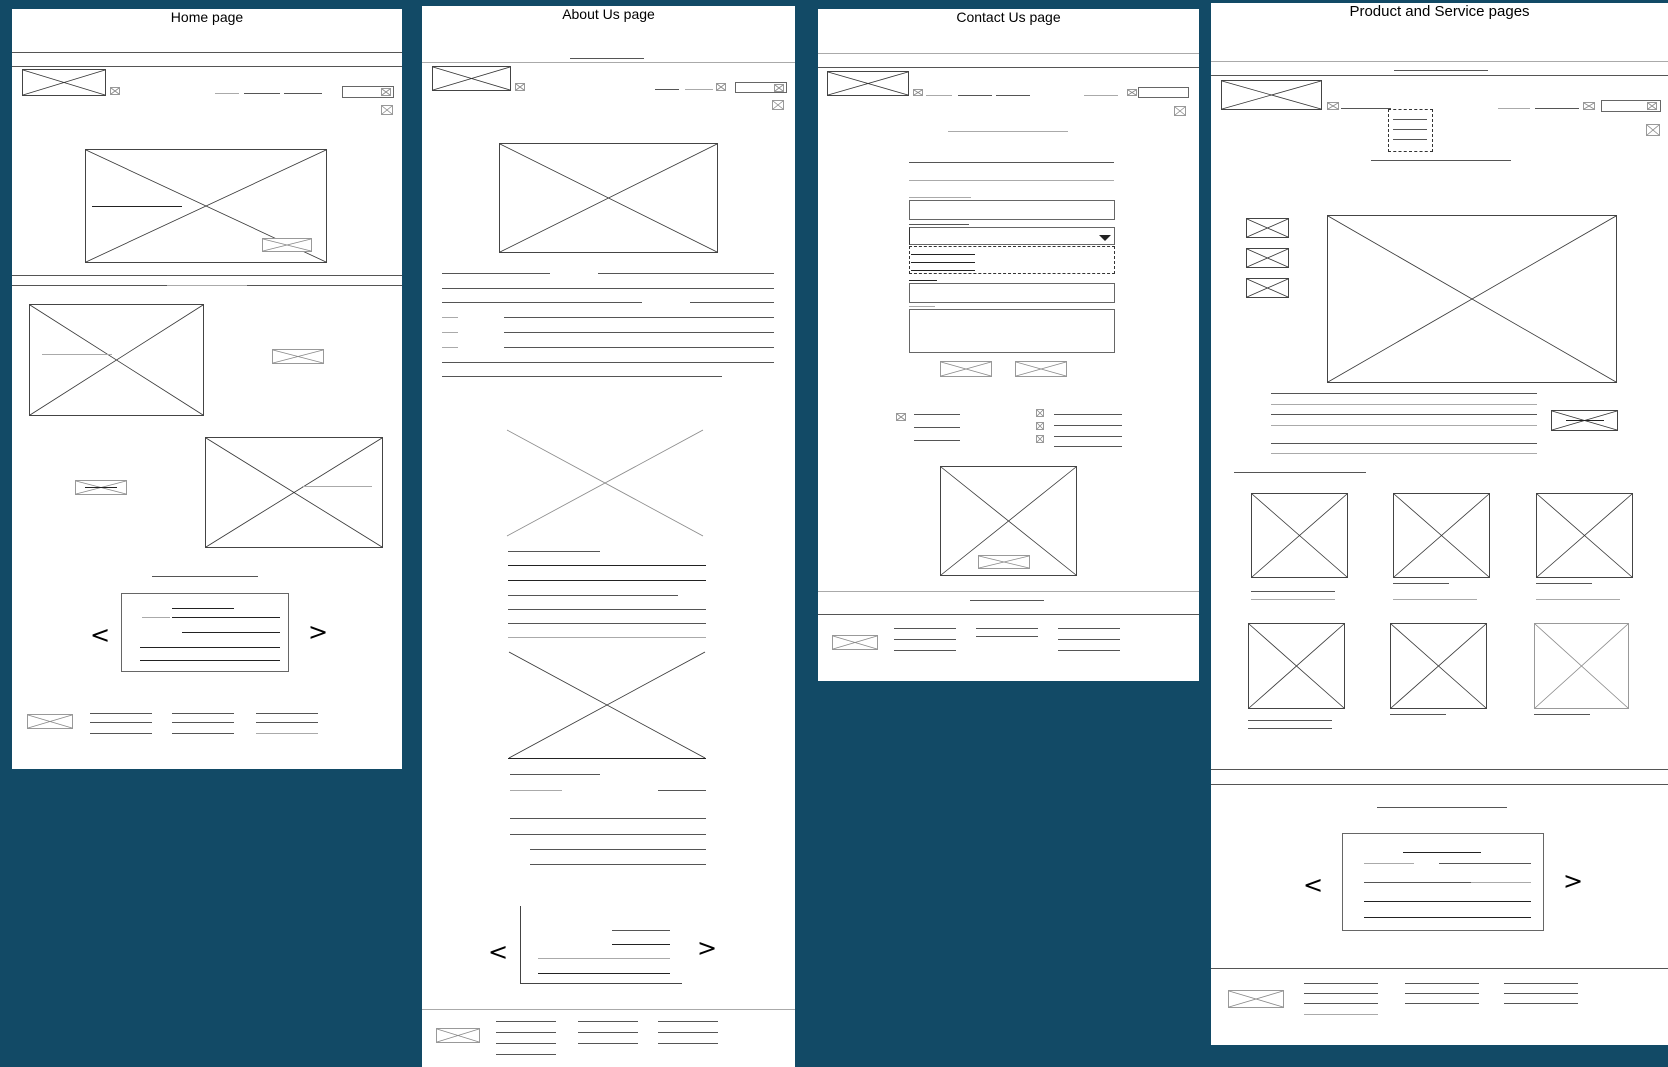 This screenshot has width=1668, height=1067. What do you see at coordinates (1004, 562) in the screenshot?
I see `map-button` at bounding box center [1004, 562].